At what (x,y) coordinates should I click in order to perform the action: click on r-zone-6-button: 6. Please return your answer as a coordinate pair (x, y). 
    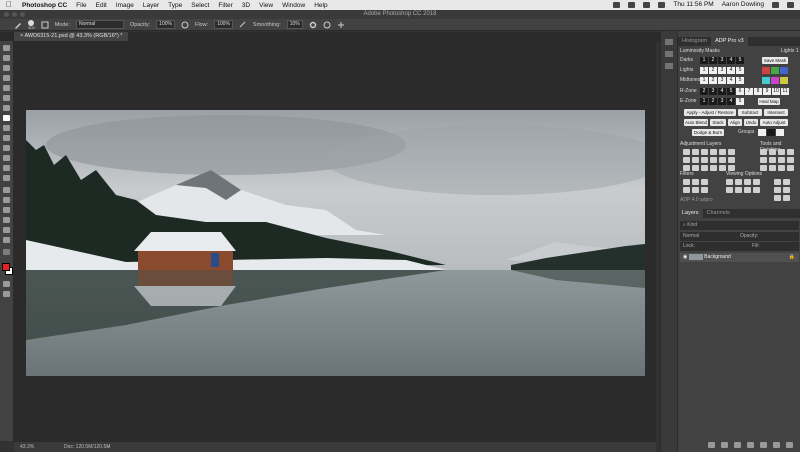
    Looking at the image, I should click on (740, 91).